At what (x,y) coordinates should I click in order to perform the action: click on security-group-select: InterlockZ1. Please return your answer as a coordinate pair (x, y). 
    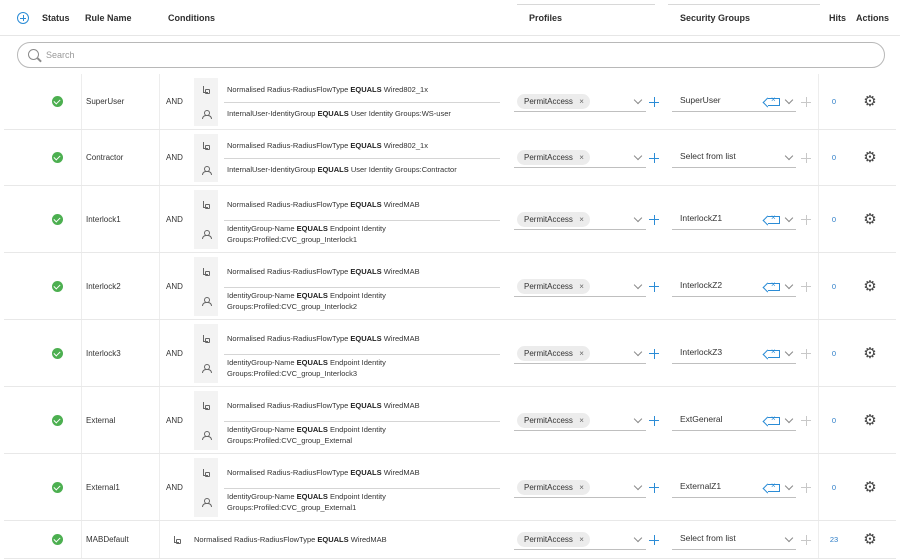
    Looking at the image, I should click on (734, 220).